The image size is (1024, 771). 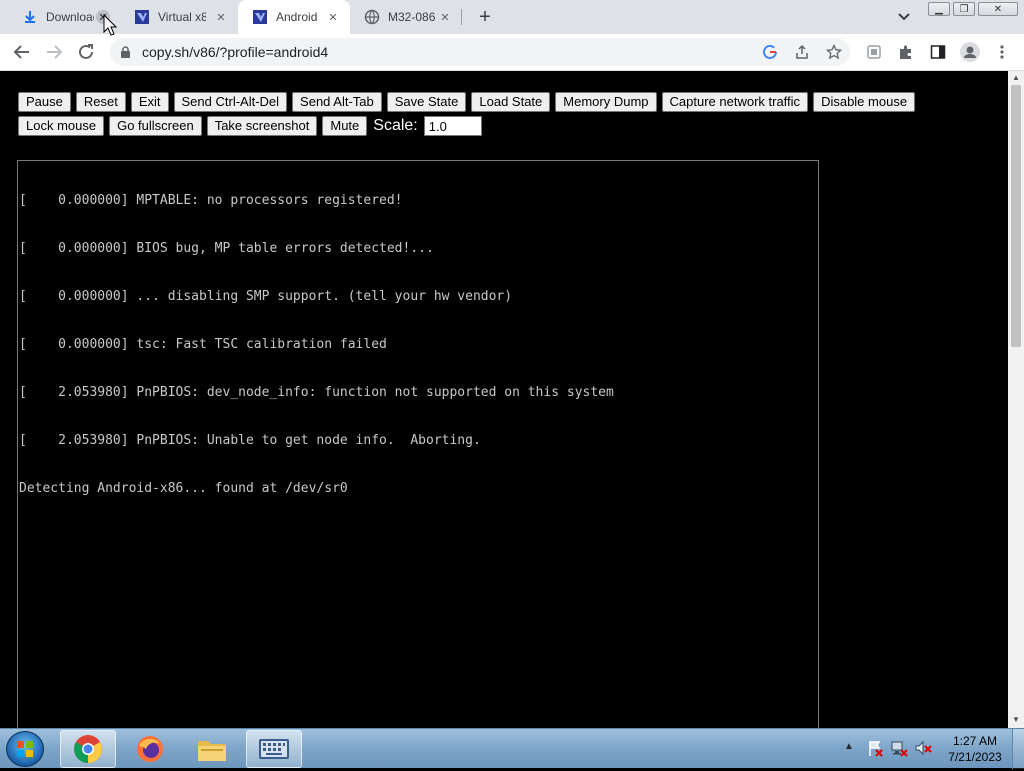 What do you see at coordinates (1016, 216) in the screenshot?
I see `scrollbar-thumb` at bounding box center [1016, 216].